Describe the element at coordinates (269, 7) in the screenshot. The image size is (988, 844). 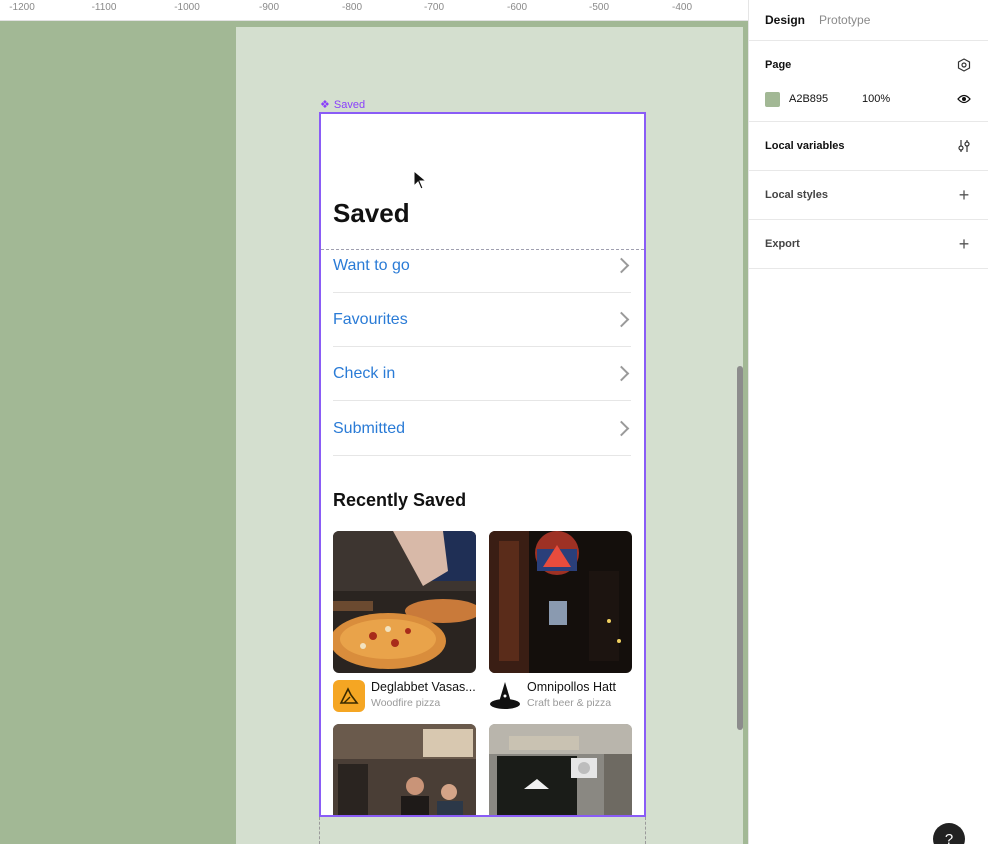
I see `ruler-tick-label: -900` at that location.